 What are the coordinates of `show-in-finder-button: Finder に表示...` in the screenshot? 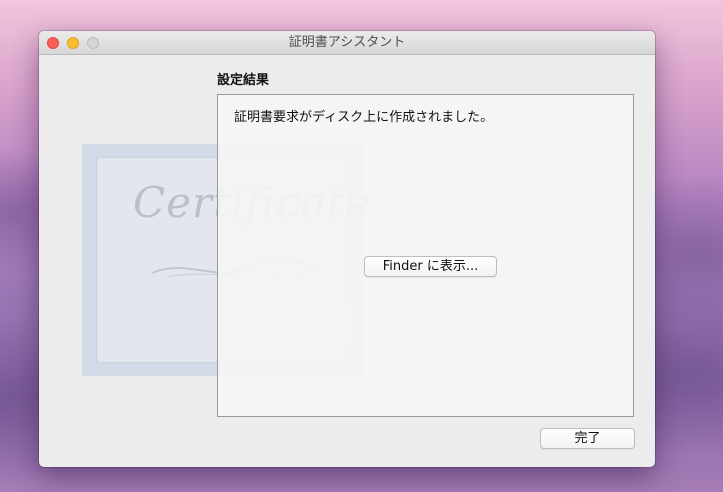 It's located at (430, 266).